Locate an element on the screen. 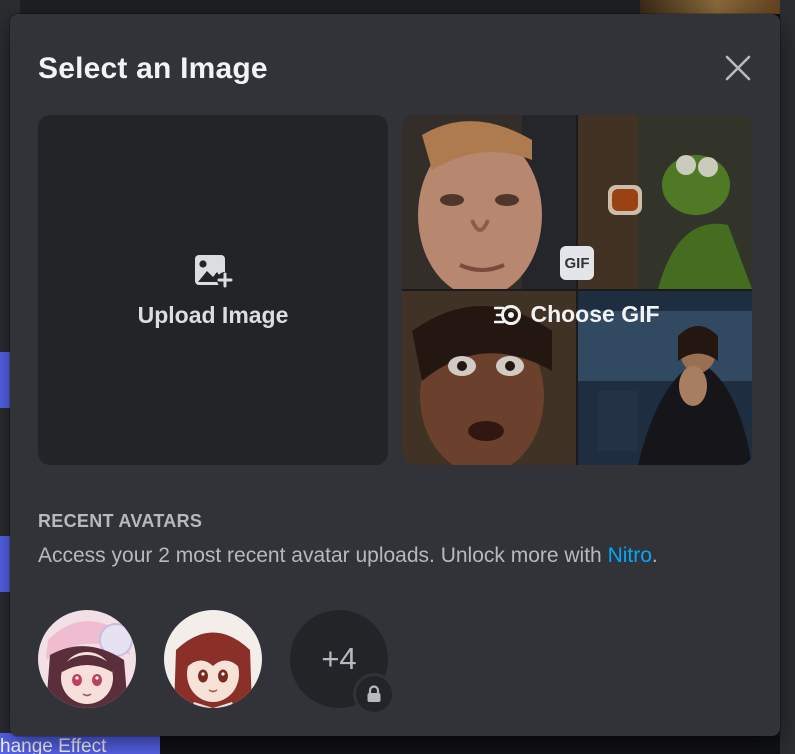 The height and width of the screenshot is (754, 795). background-change-effect-button: hange Effect is located at coordinates (80, 743).